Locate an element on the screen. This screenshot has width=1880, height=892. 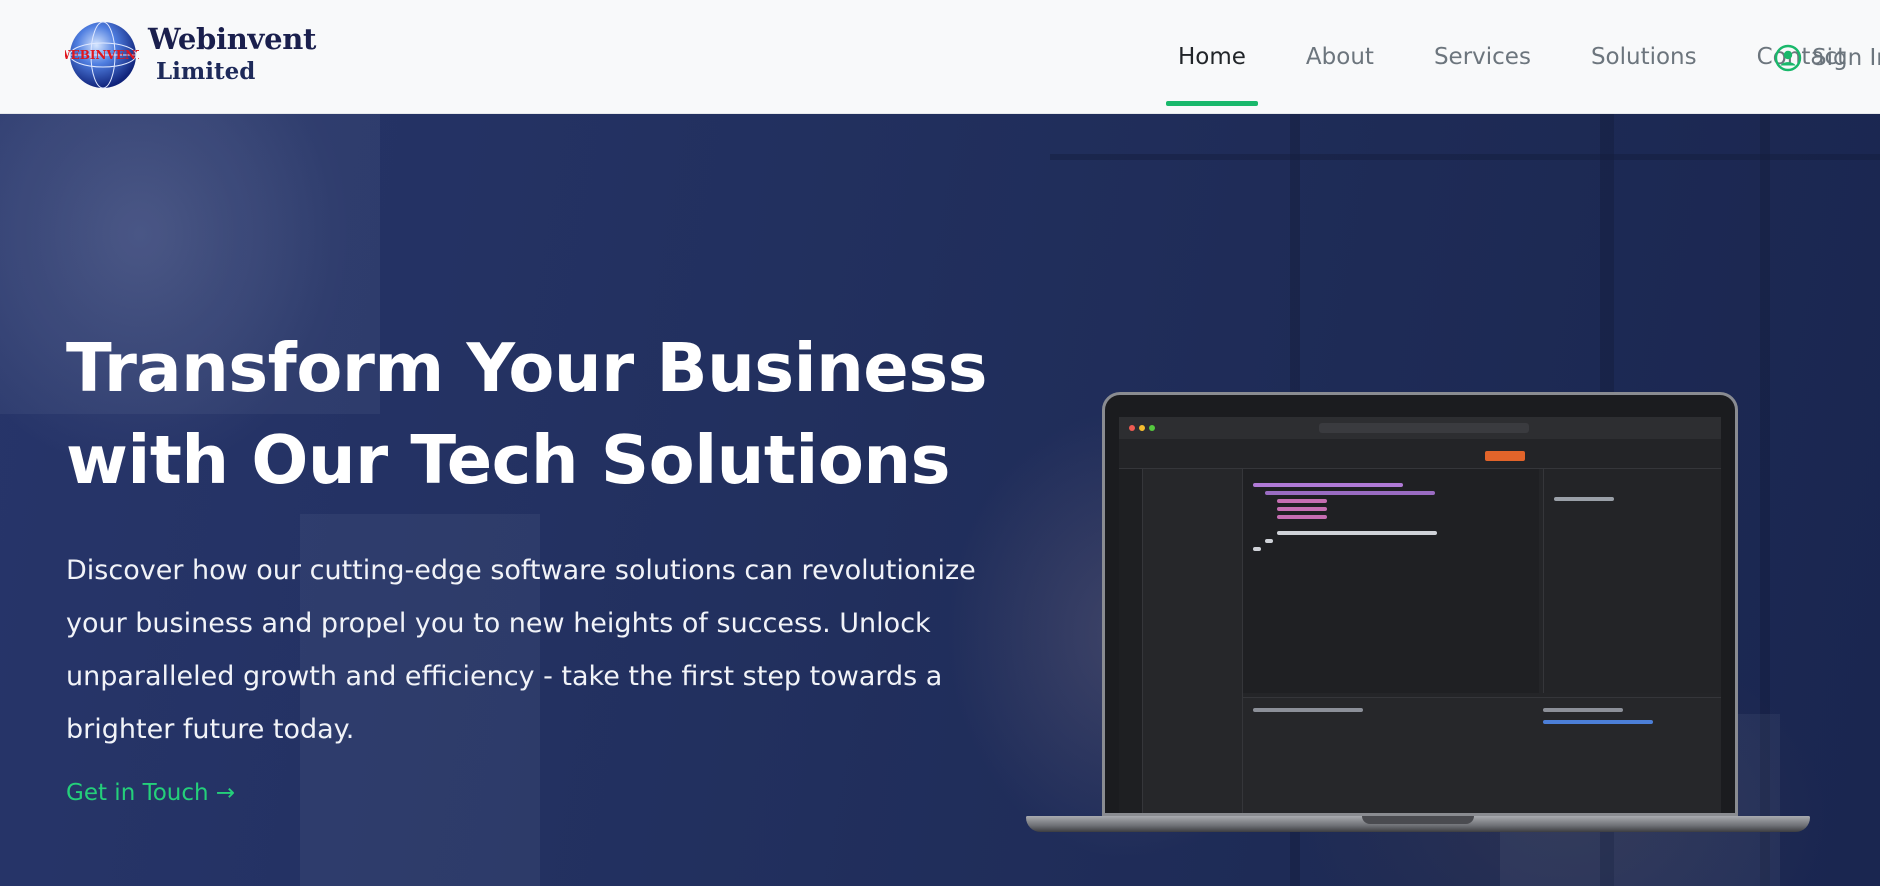
brand-name: Webinvent is located at coordinates (232, 39).